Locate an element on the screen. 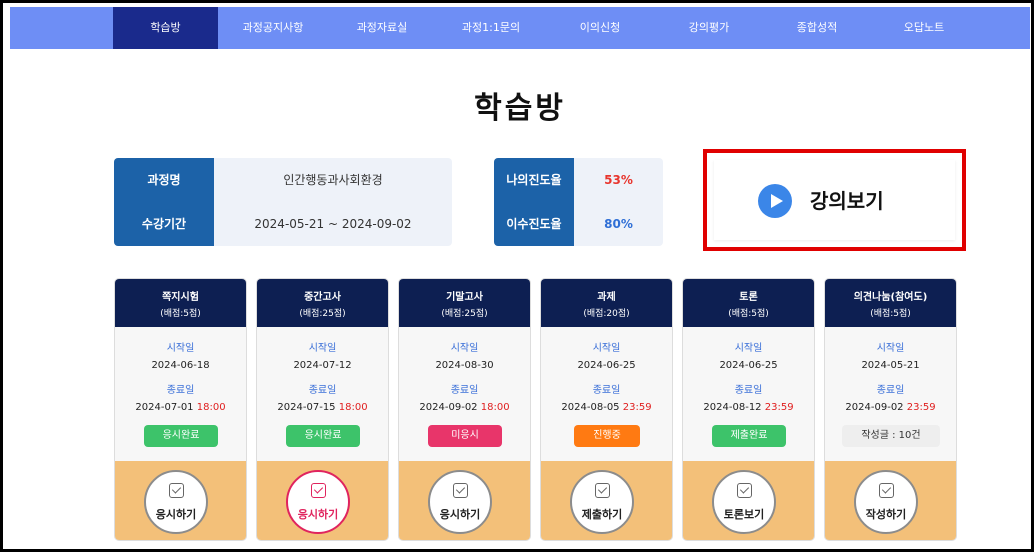 This screenshot has width=1034, height=552. status-badge: 제출완료 is located at coordinates (749, 436).